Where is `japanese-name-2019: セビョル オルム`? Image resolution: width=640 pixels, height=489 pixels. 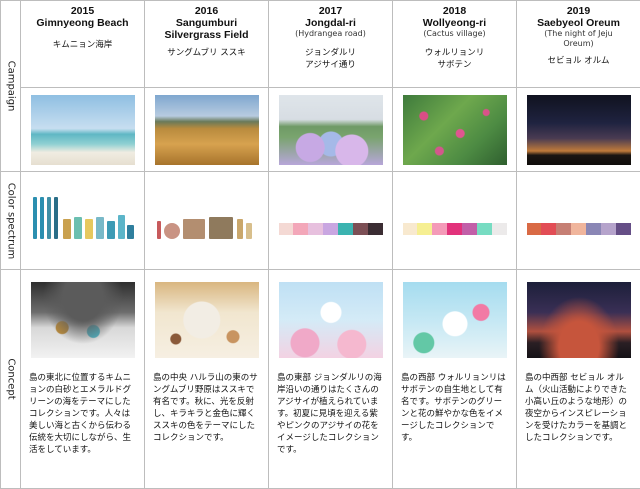
japanese-name-2019: セビョル オルム is located at coordinates (578, 61).